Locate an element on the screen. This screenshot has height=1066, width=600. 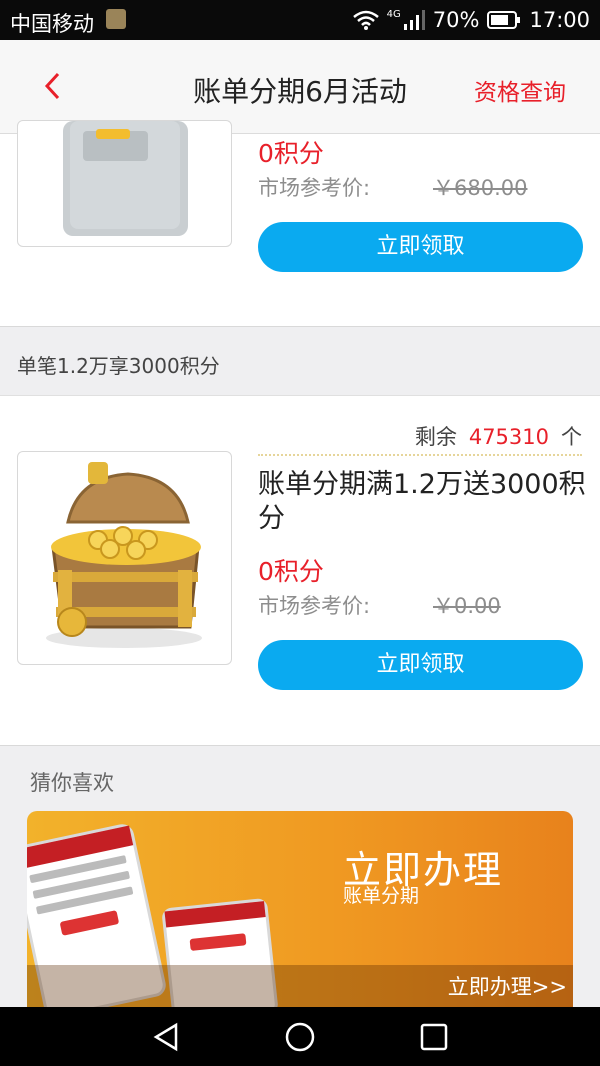
remaining-label: 剩余 is located at coordinates (435, 437).